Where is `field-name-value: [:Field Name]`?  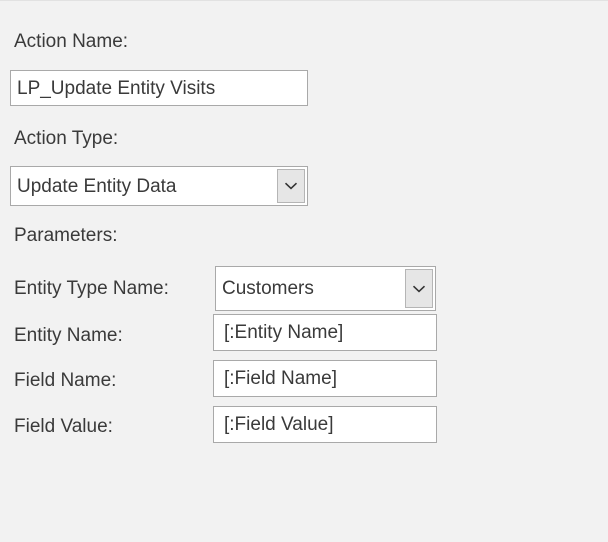
field-name-value: [:Field Name] is located at coordinates (280, 378).